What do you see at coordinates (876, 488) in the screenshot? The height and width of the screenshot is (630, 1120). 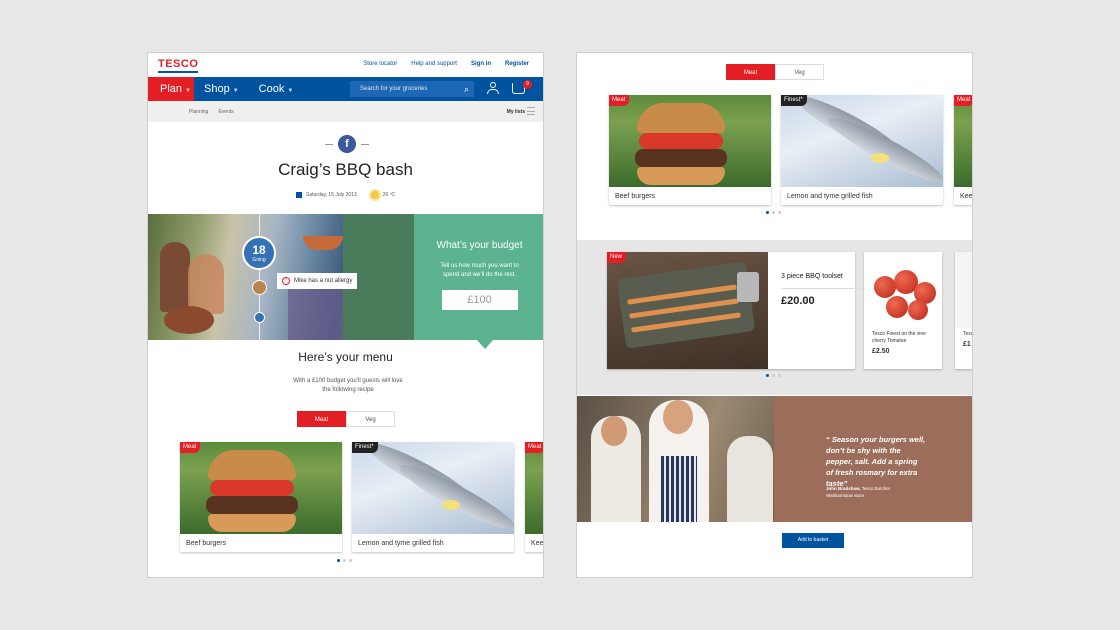 I see `quote-author-role: Tesco Butcher` at bounding box center [876, 488].